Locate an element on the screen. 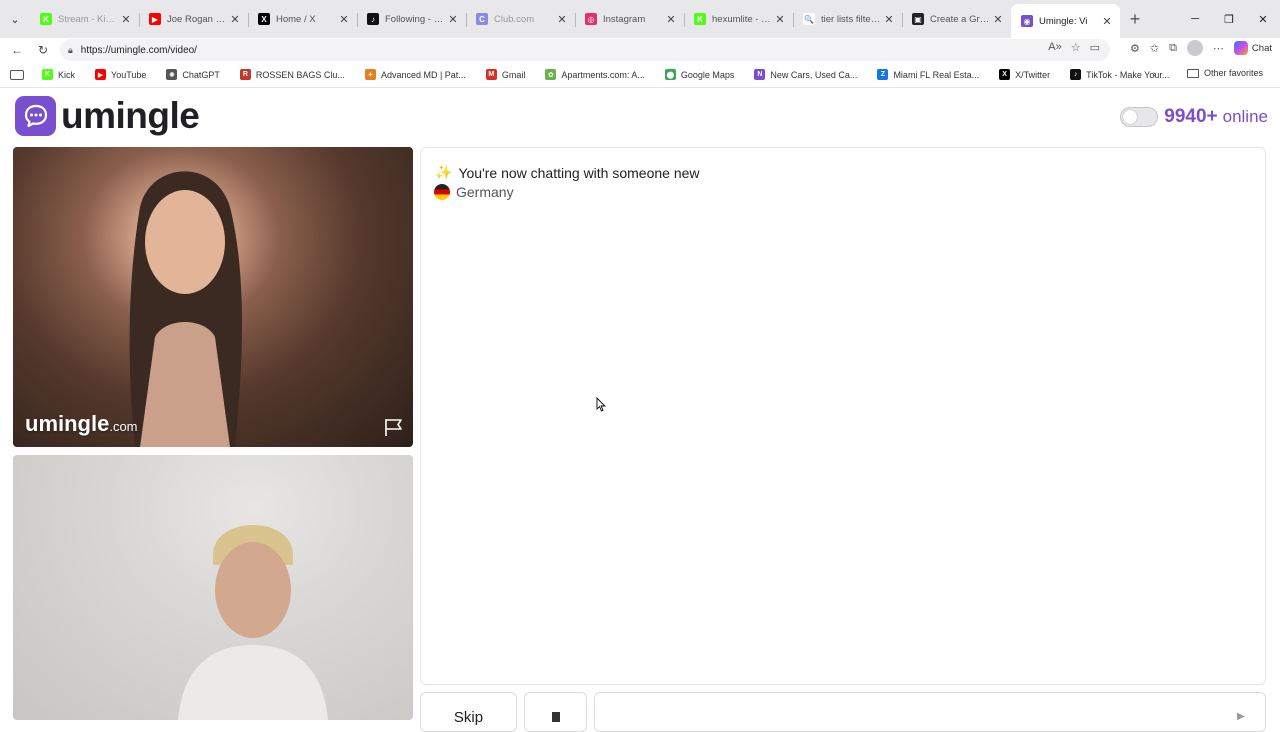 The image size is (1280, 732). browser-tab: ◎ Instagram ✕ is located at coordinates (629, 19).